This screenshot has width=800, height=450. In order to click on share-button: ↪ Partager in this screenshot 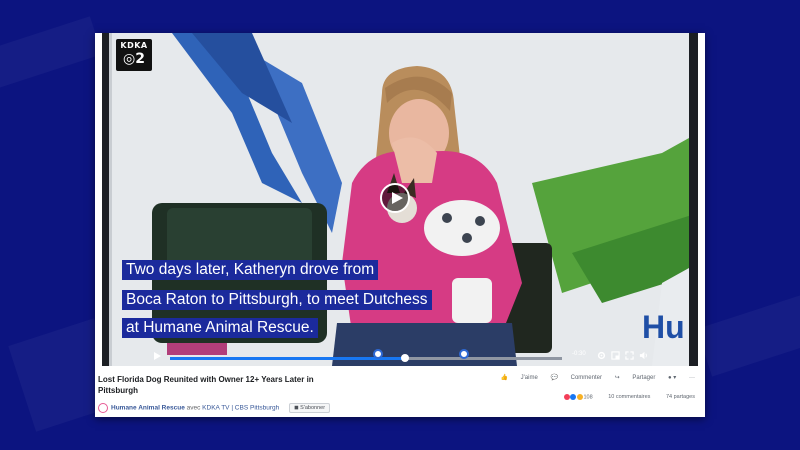, I will do `click(635, 378)`.